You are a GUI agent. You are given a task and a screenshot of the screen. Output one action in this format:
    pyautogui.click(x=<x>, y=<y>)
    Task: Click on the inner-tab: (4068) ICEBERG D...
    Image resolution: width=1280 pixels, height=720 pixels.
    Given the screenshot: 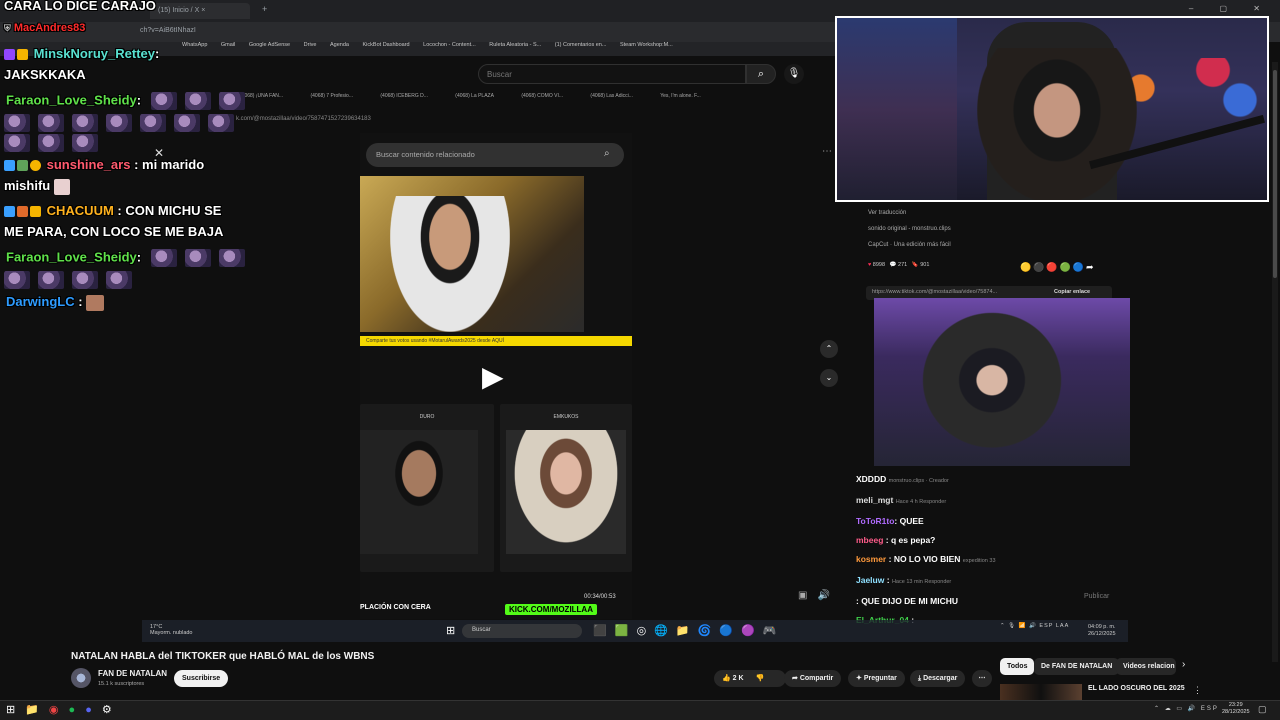 What is the action you would take?
    pyautogui.click(x=404, y=96)
    